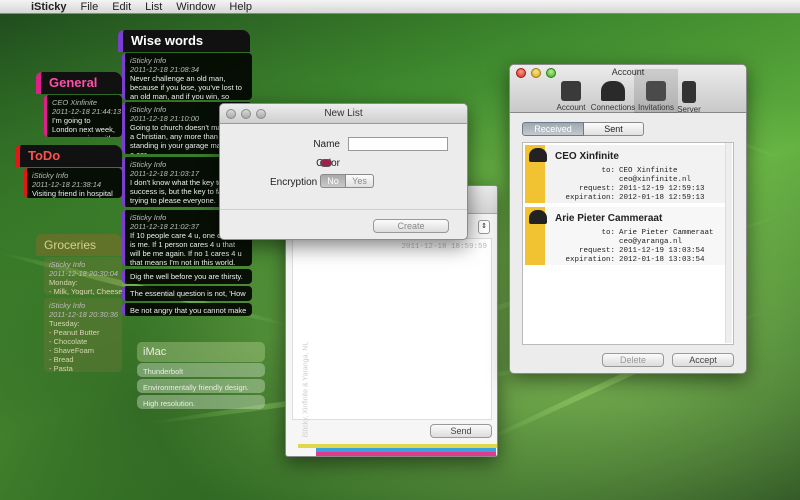 This screenshot has width=800, height=500. I want to click on tab-received: Received, so click(553, 129).